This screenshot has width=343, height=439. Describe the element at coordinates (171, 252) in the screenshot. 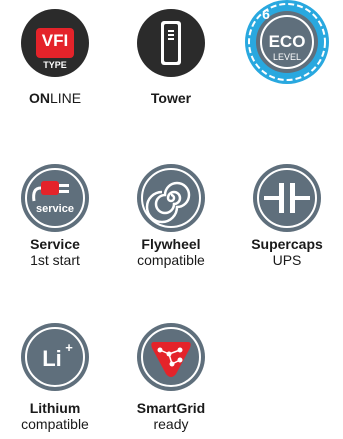

I see `flywheel-label: Flywheel compatible` at that location.